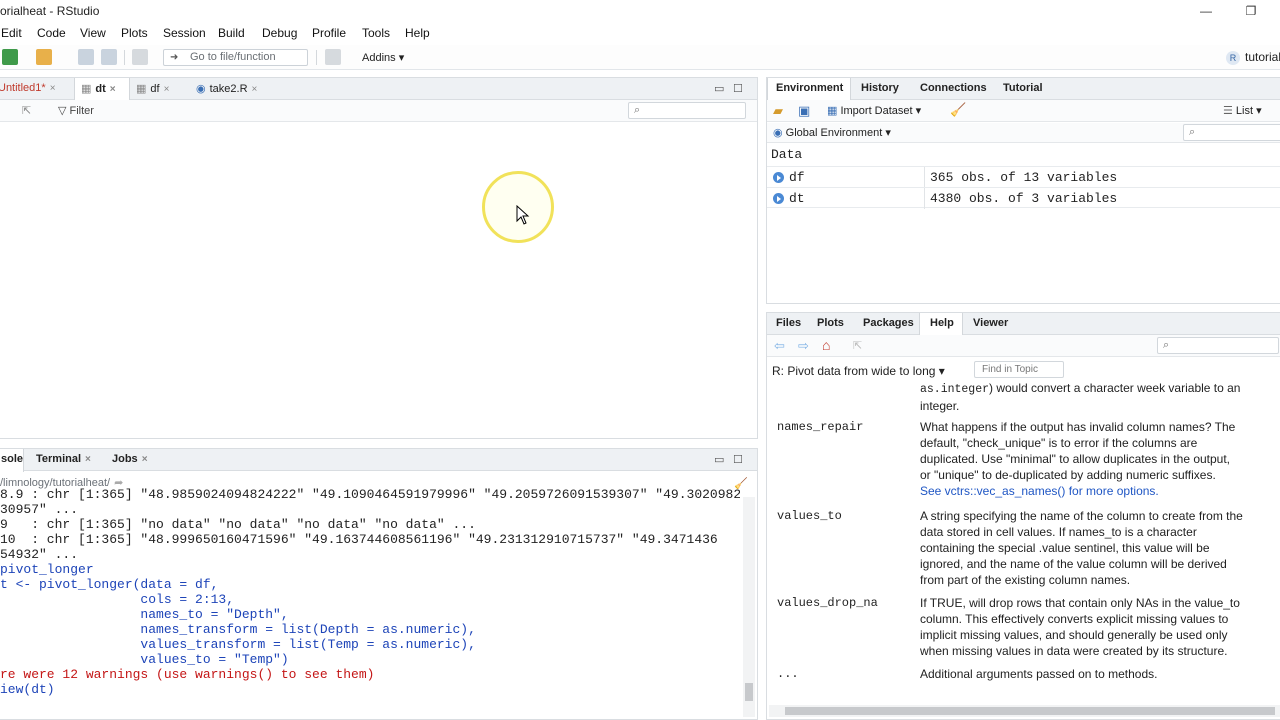 Image resolution: width=1280 pixels, height=720 pixels. Describe the element at coordinates (1206, 12) in the screenshot. I see `minimize-button: —` at that location.